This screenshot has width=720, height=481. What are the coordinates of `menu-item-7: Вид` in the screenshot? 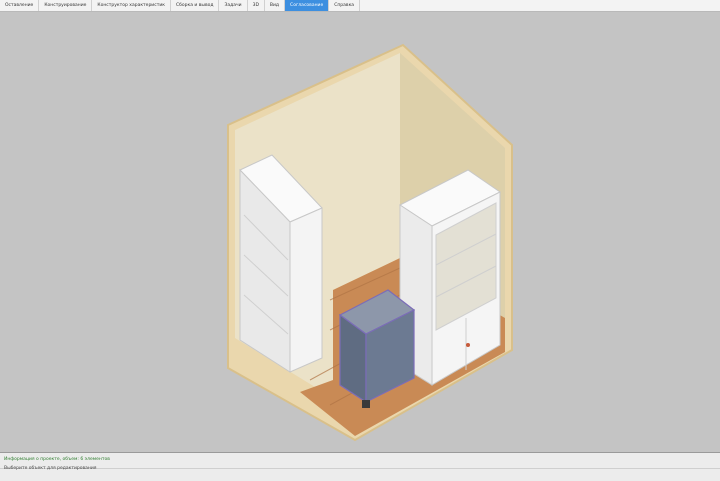 It's located at (275, 5).